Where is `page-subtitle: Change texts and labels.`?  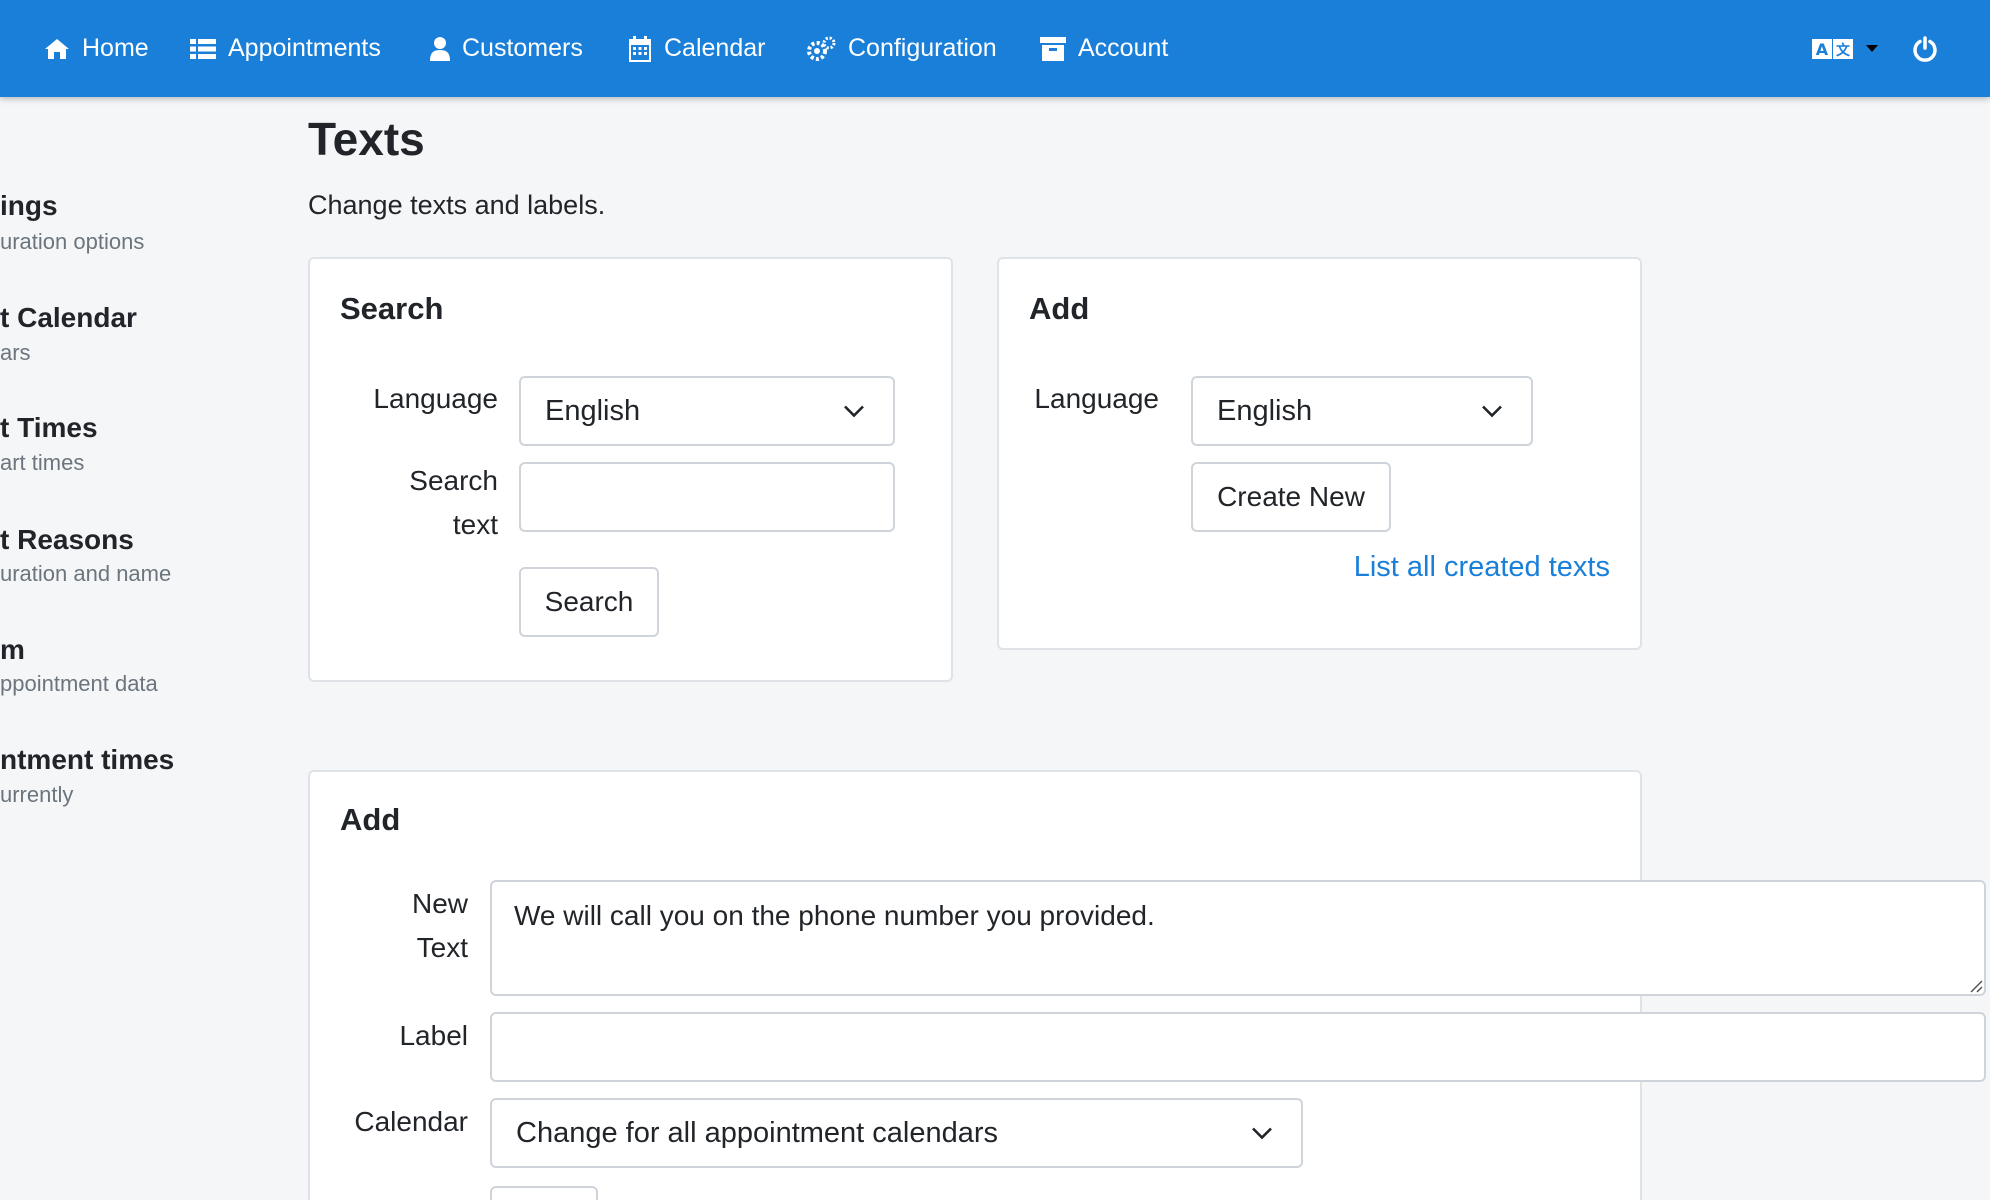
page-subtitle: Change texts and labels. is located at coordinates (457, 205).